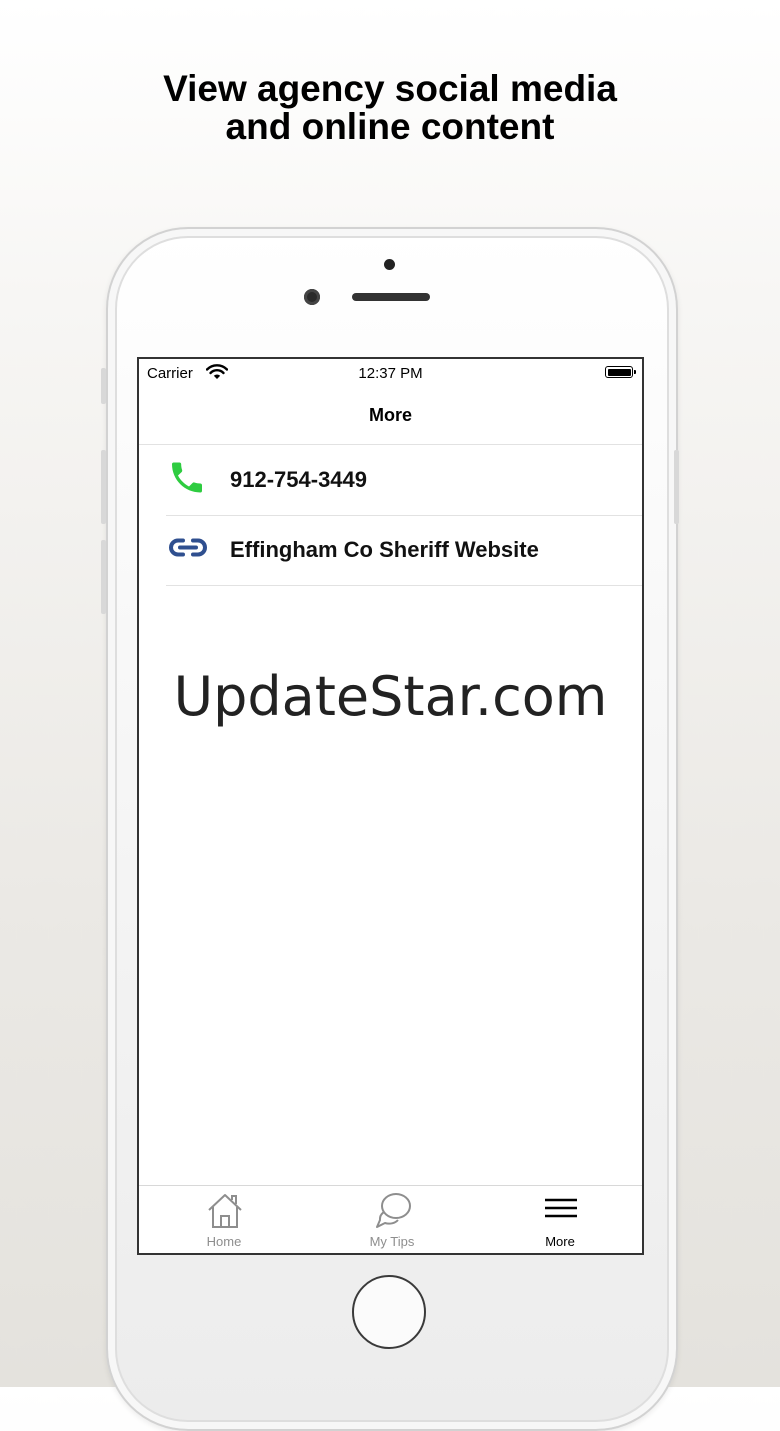  What do you see at coordinates (561, 1213) in the screenshot?
I see `hamburger-menu-icon` at bounding box center [561, 1213].